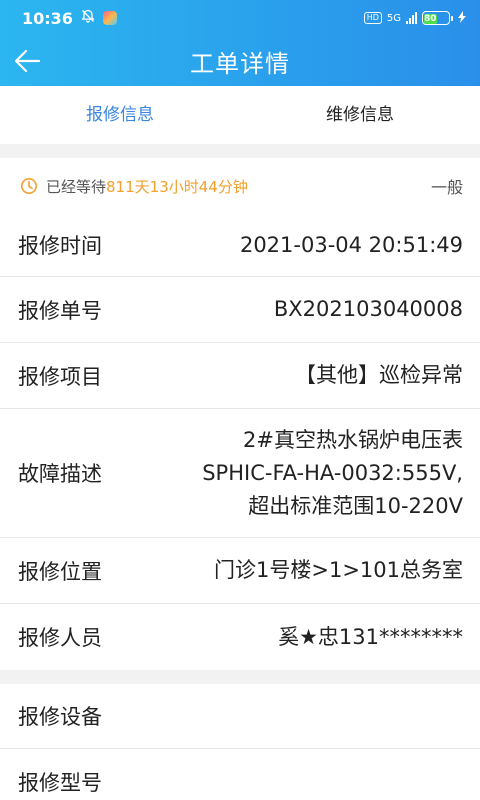  I want to click on waiting-prefix: 已经等待, so click(76, 186).